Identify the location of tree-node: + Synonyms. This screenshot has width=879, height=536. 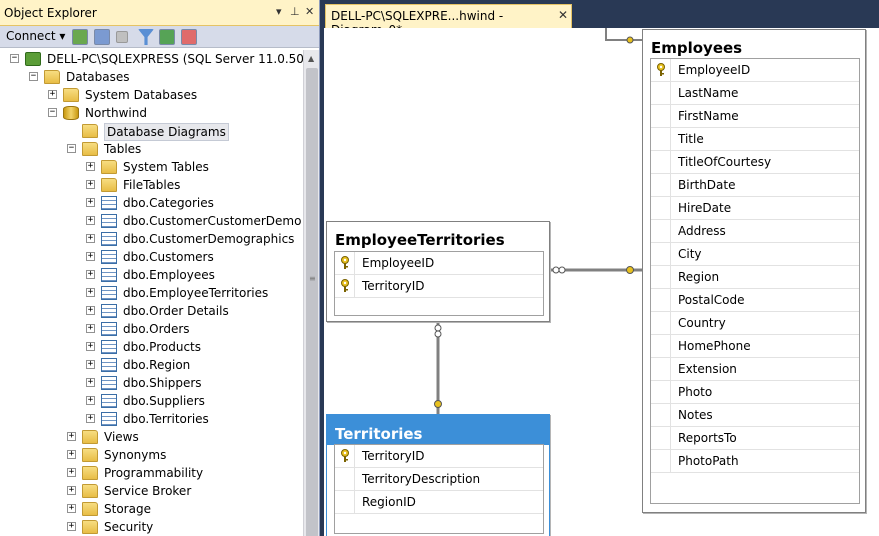
(151, 455).